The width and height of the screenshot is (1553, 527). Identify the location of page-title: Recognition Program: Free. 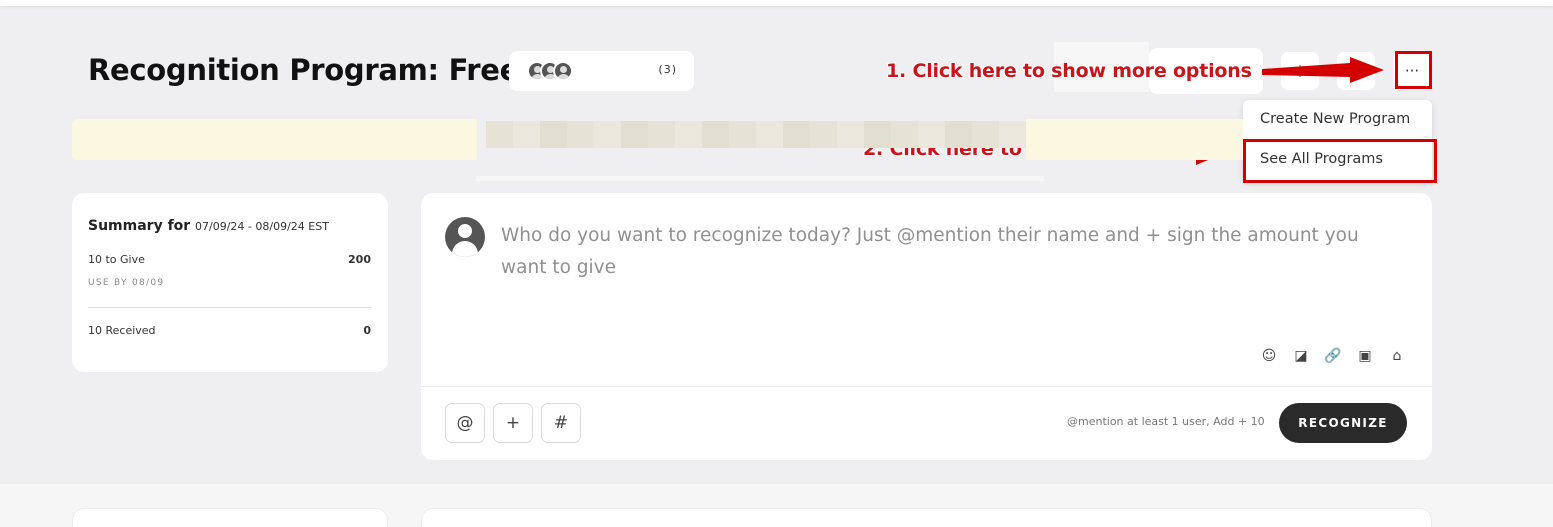
(304, 70).